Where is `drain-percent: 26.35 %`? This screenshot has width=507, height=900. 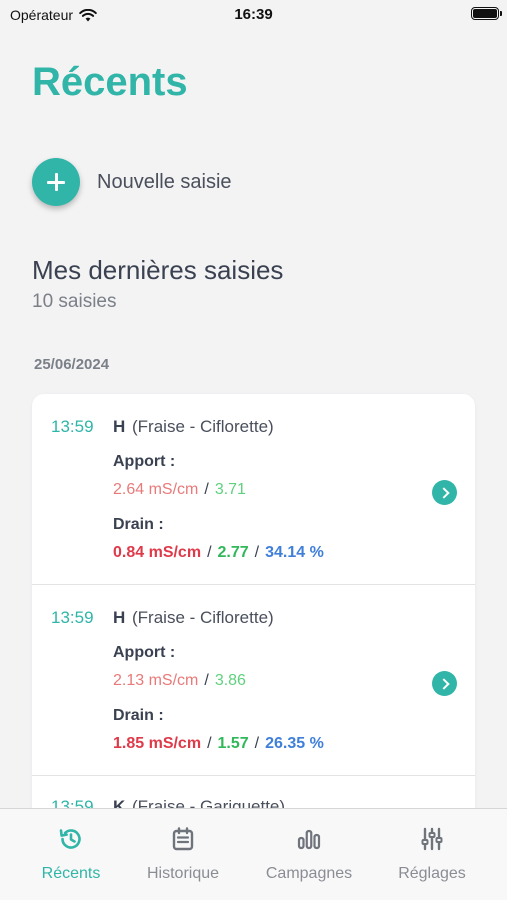 drain-percent: 26.35 % is located at coordinates (294, 743).